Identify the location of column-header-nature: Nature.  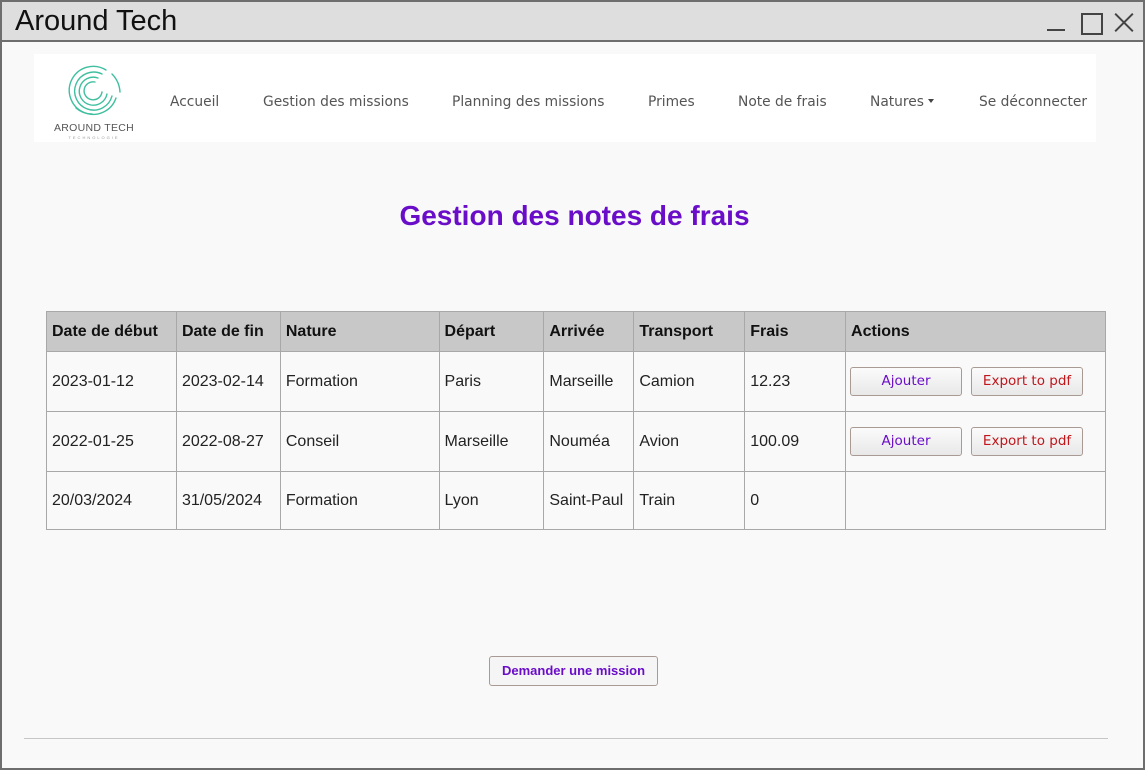
(359, 331).